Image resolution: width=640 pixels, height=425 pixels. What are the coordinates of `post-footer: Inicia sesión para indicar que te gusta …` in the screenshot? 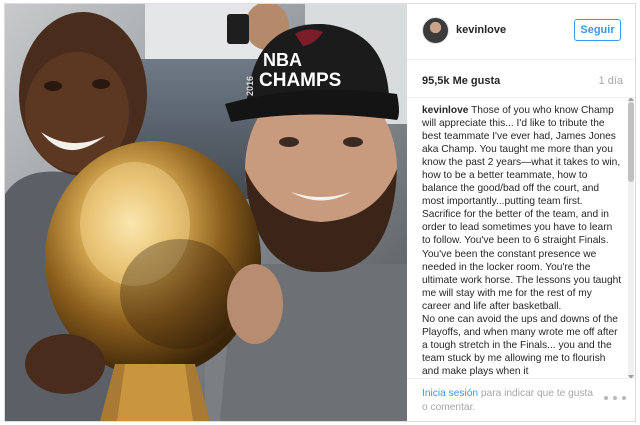 It's located at (521, 400).